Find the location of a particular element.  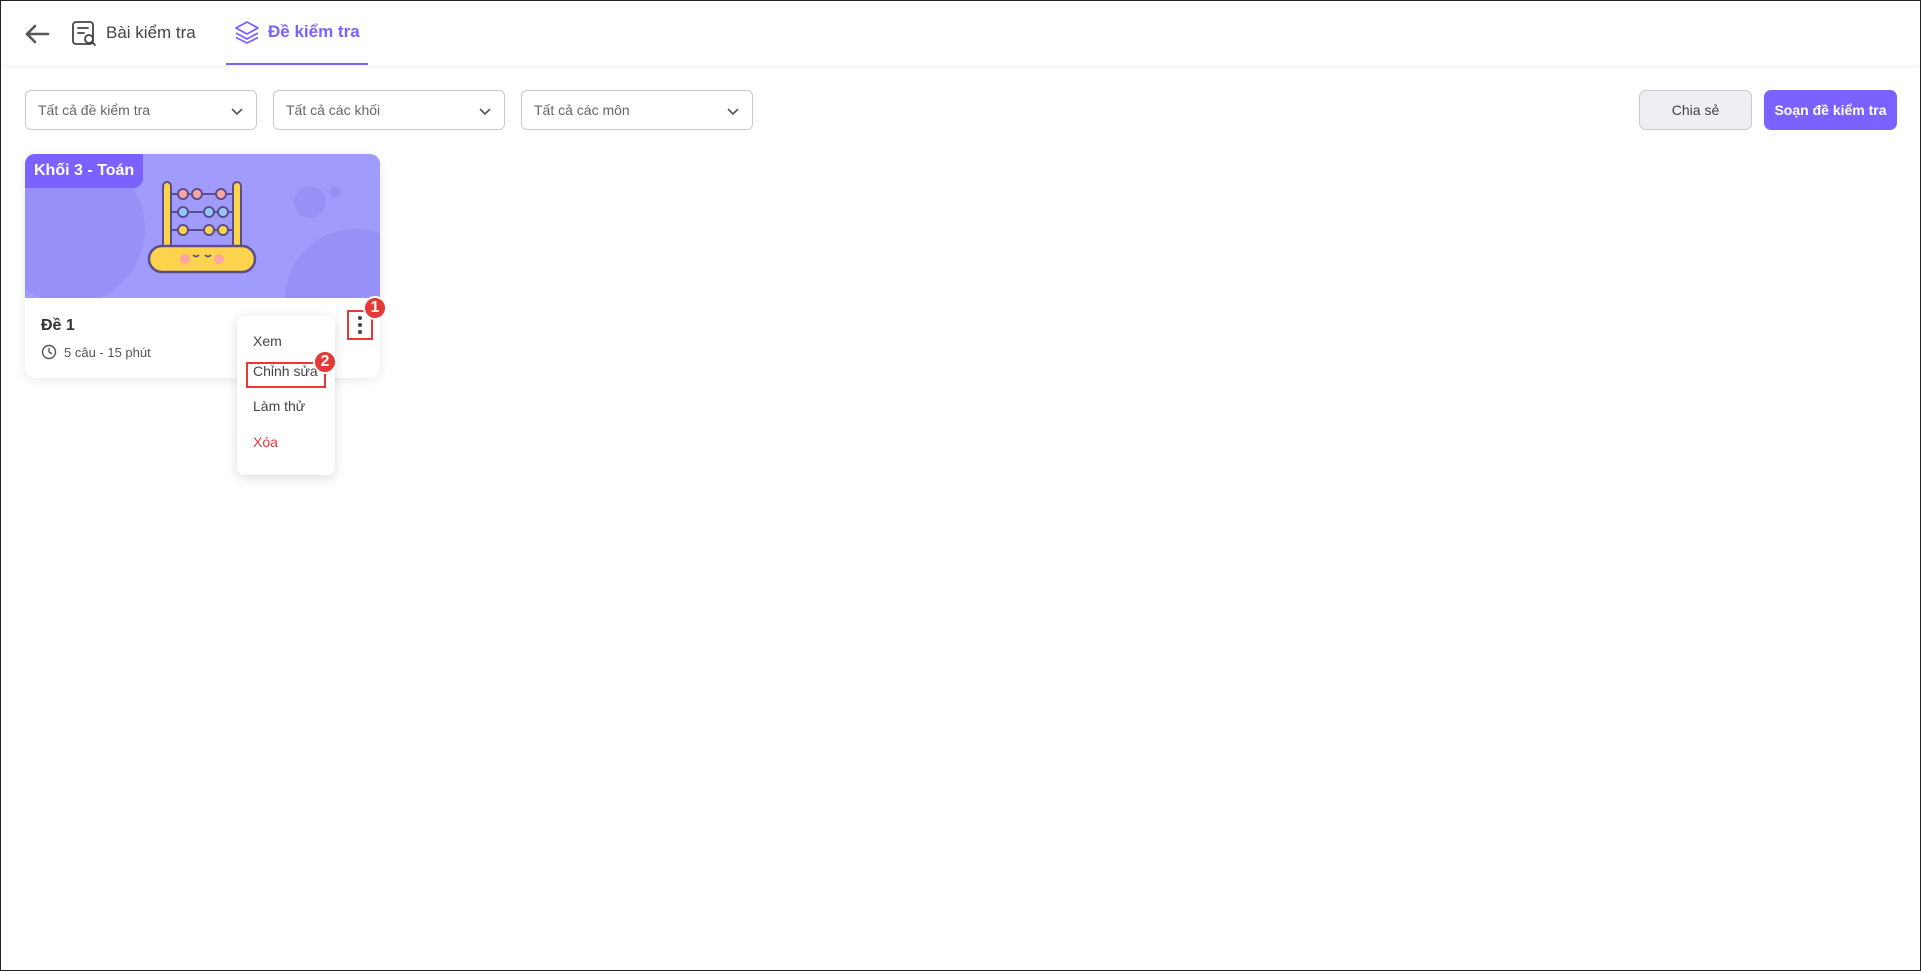

exam-list-icon is located at coordinates (84, 33).